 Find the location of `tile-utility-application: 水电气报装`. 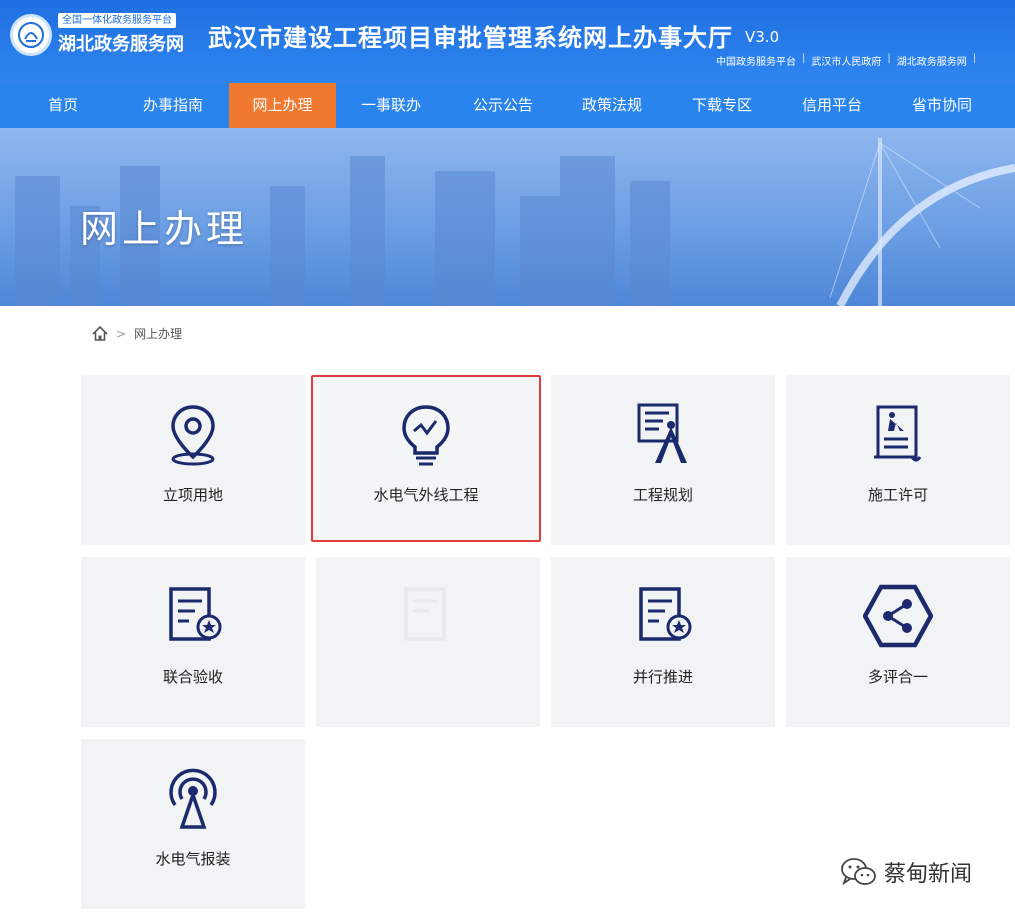

tile-utility-application: 水电气报装 is located at coordinates (193, 824).